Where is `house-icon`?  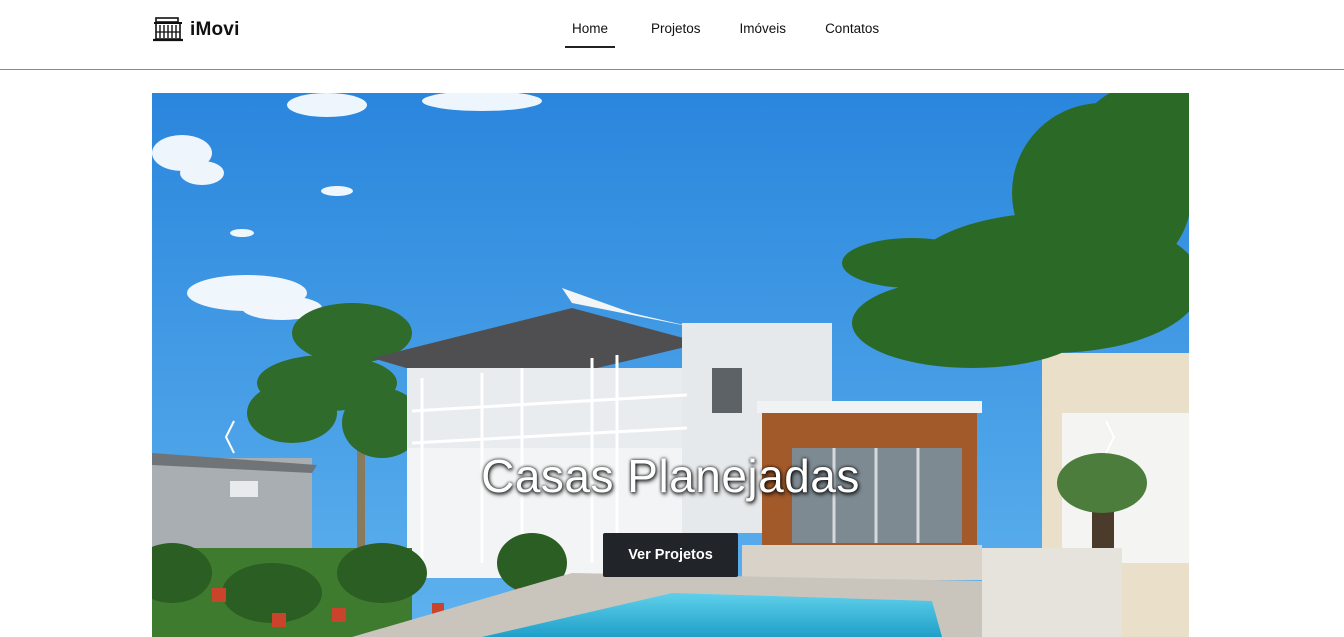
house-icon is located at coordinates (168, 29).